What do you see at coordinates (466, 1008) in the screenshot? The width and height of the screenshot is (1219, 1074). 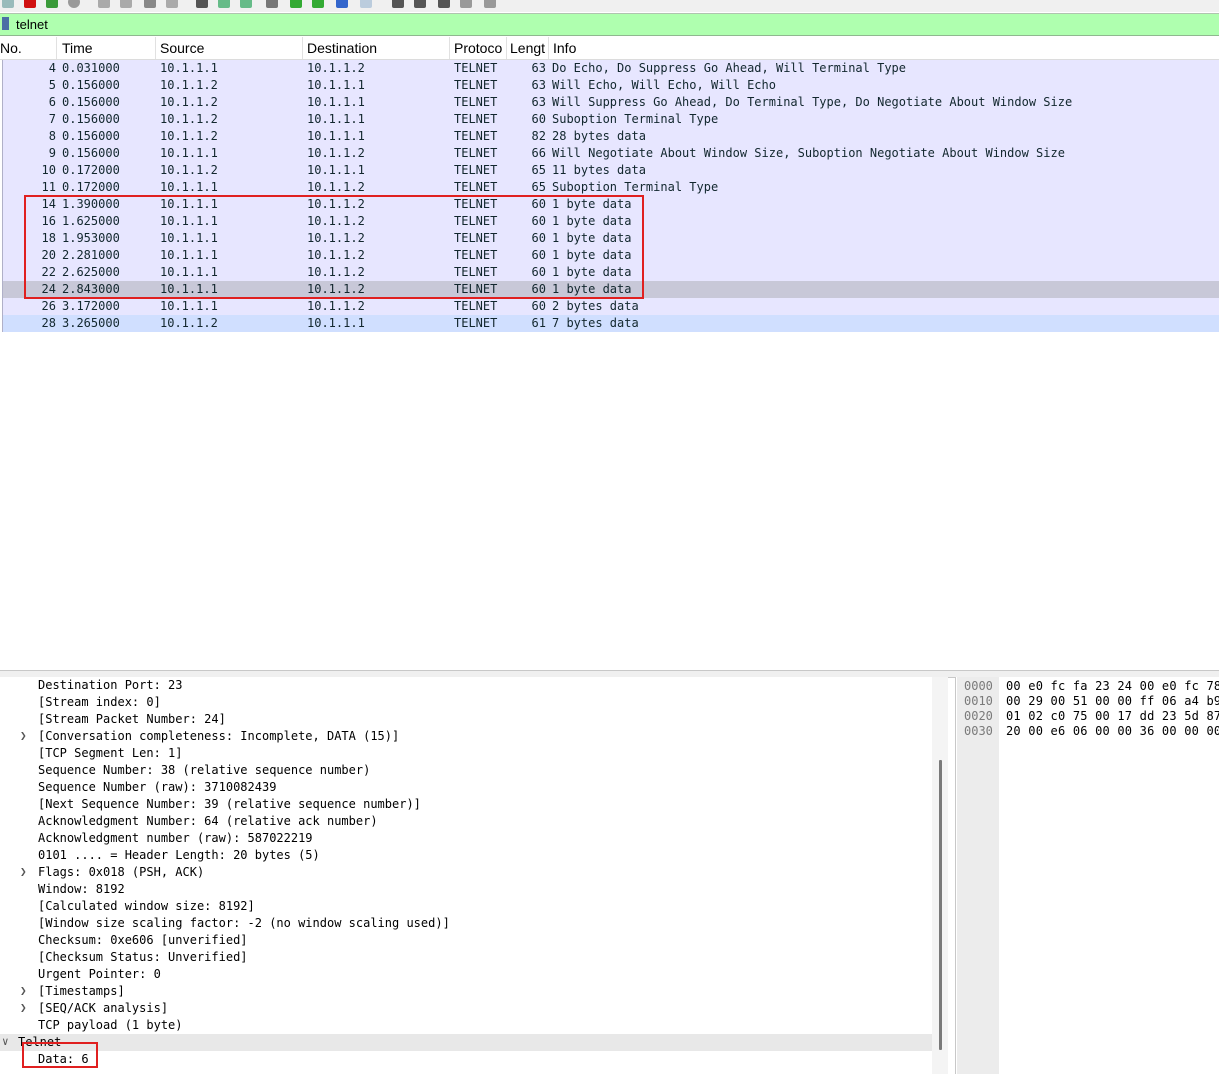 I see `detail-row: ❯ [SEQ/ACK analysis]` at bounding box center [466, 1008].